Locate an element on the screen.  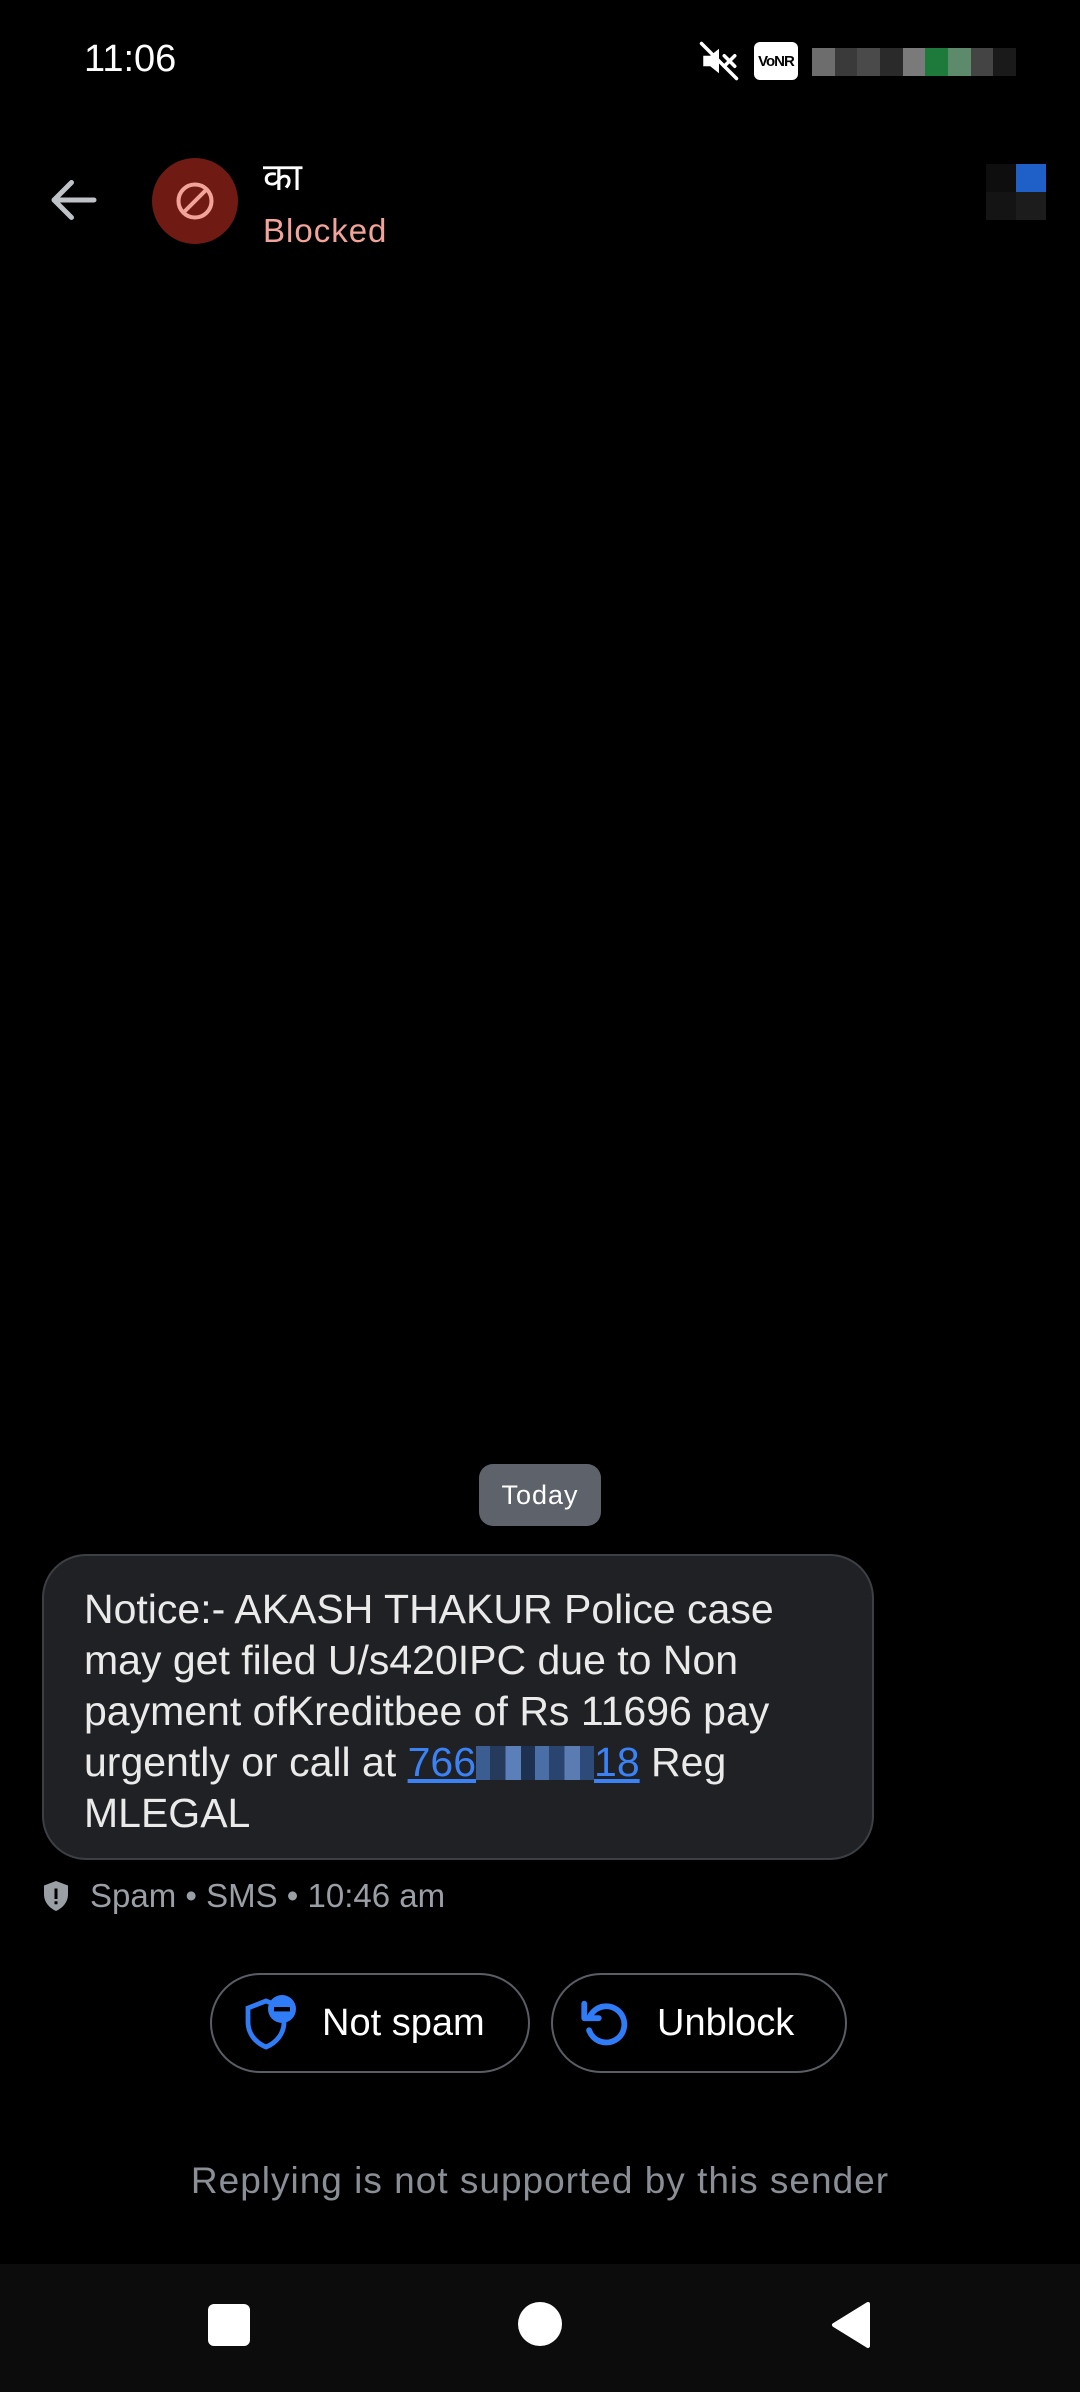
vonr-badge: VoNR is located at coordinates (776, 61).